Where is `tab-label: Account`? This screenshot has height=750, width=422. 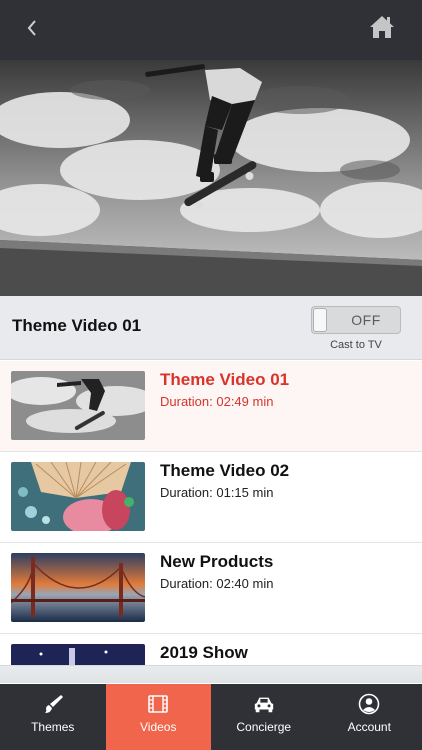 tab-label: Account is located at coordinates (369, 727).